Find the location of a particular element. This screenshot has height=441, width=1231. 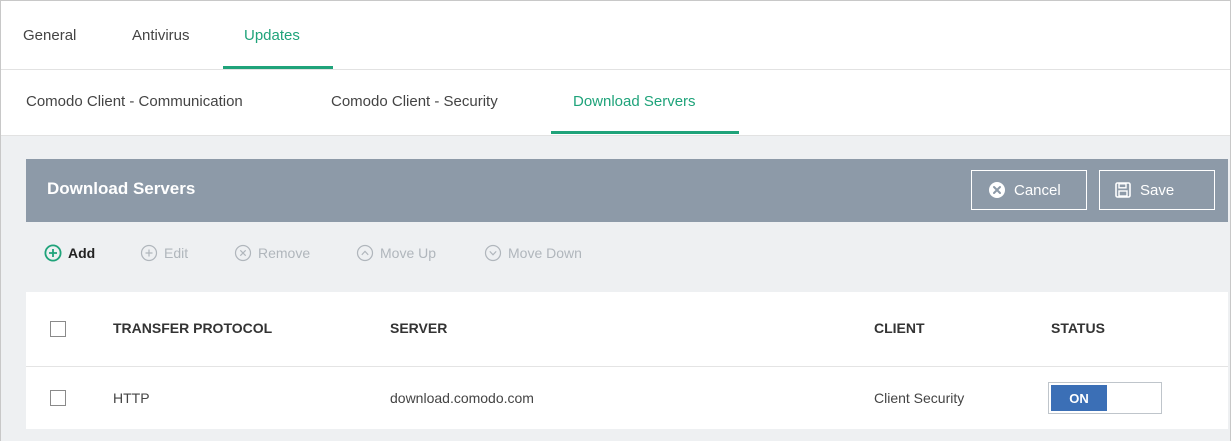

chevron-down-icon is located at coordinates (493, 253).